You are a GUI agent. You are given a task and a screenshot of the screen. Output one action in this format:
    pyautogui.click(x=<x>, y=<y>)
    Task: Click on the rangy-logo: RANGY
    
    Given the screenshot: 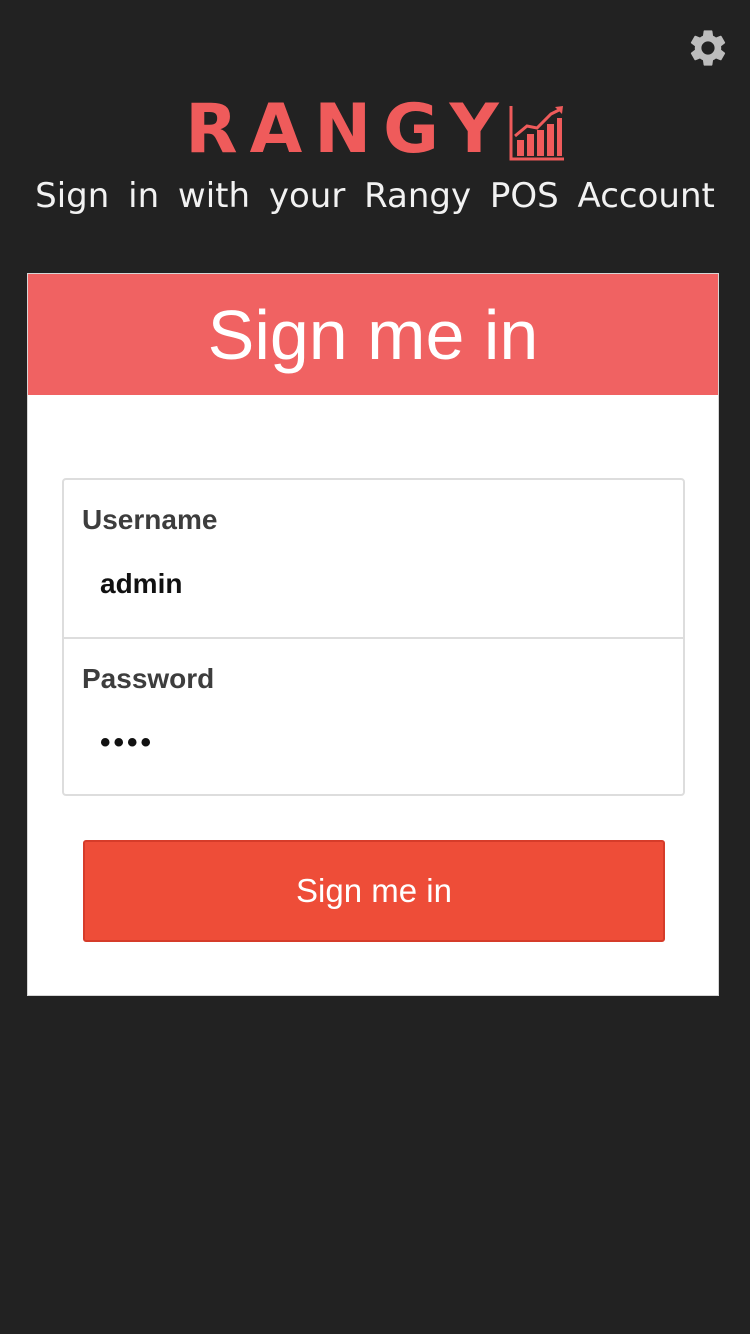 What is the action you would take?
    pyautogui.click(x=375, y=130)
    